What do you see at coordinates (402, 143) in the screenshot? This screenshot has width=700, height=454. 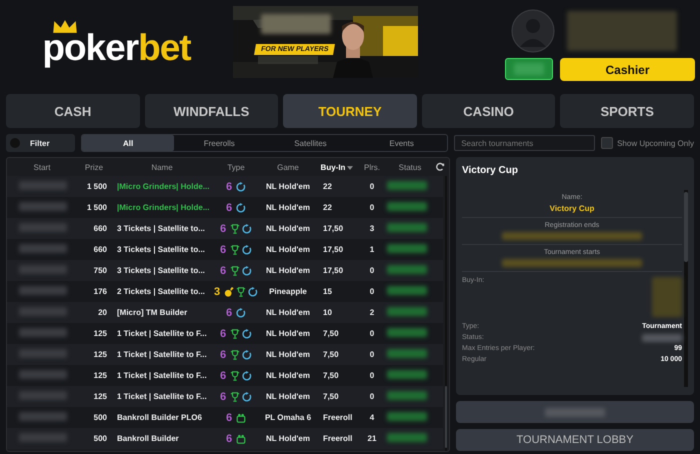 I see `filter-tab: Events` at bounding box center [402, 143].